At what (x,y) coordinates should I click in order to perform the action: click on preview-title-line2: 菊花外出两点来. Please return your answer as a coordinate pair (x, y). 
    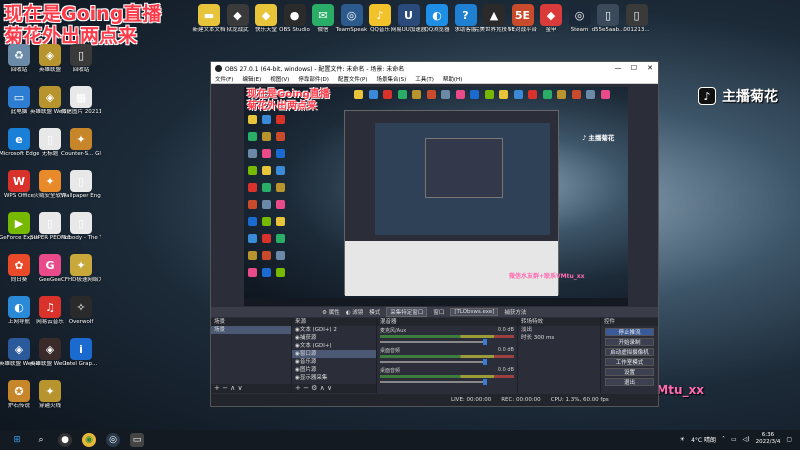
    Looking at the image, I should click on (282, 106).